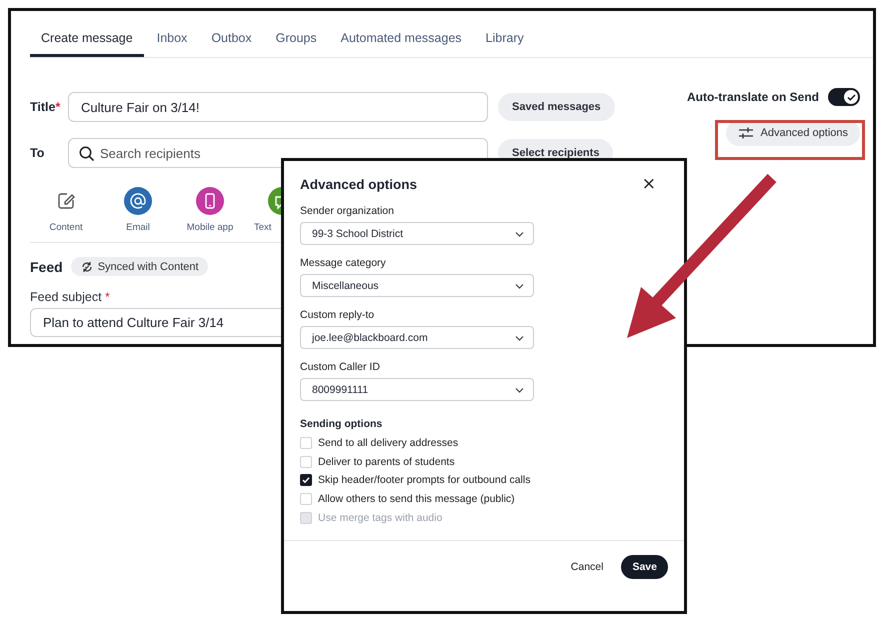  What do you see at coordinates (86, 153) in the screenshot?
I see `search-icon` at bounding box center [86, 153].